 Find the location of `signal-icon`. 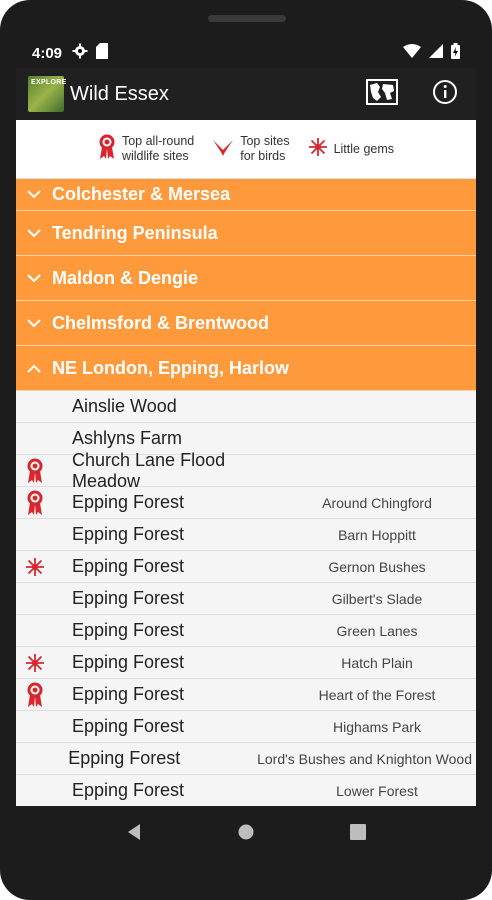

signal-icon is located at coordinates (436, 53).